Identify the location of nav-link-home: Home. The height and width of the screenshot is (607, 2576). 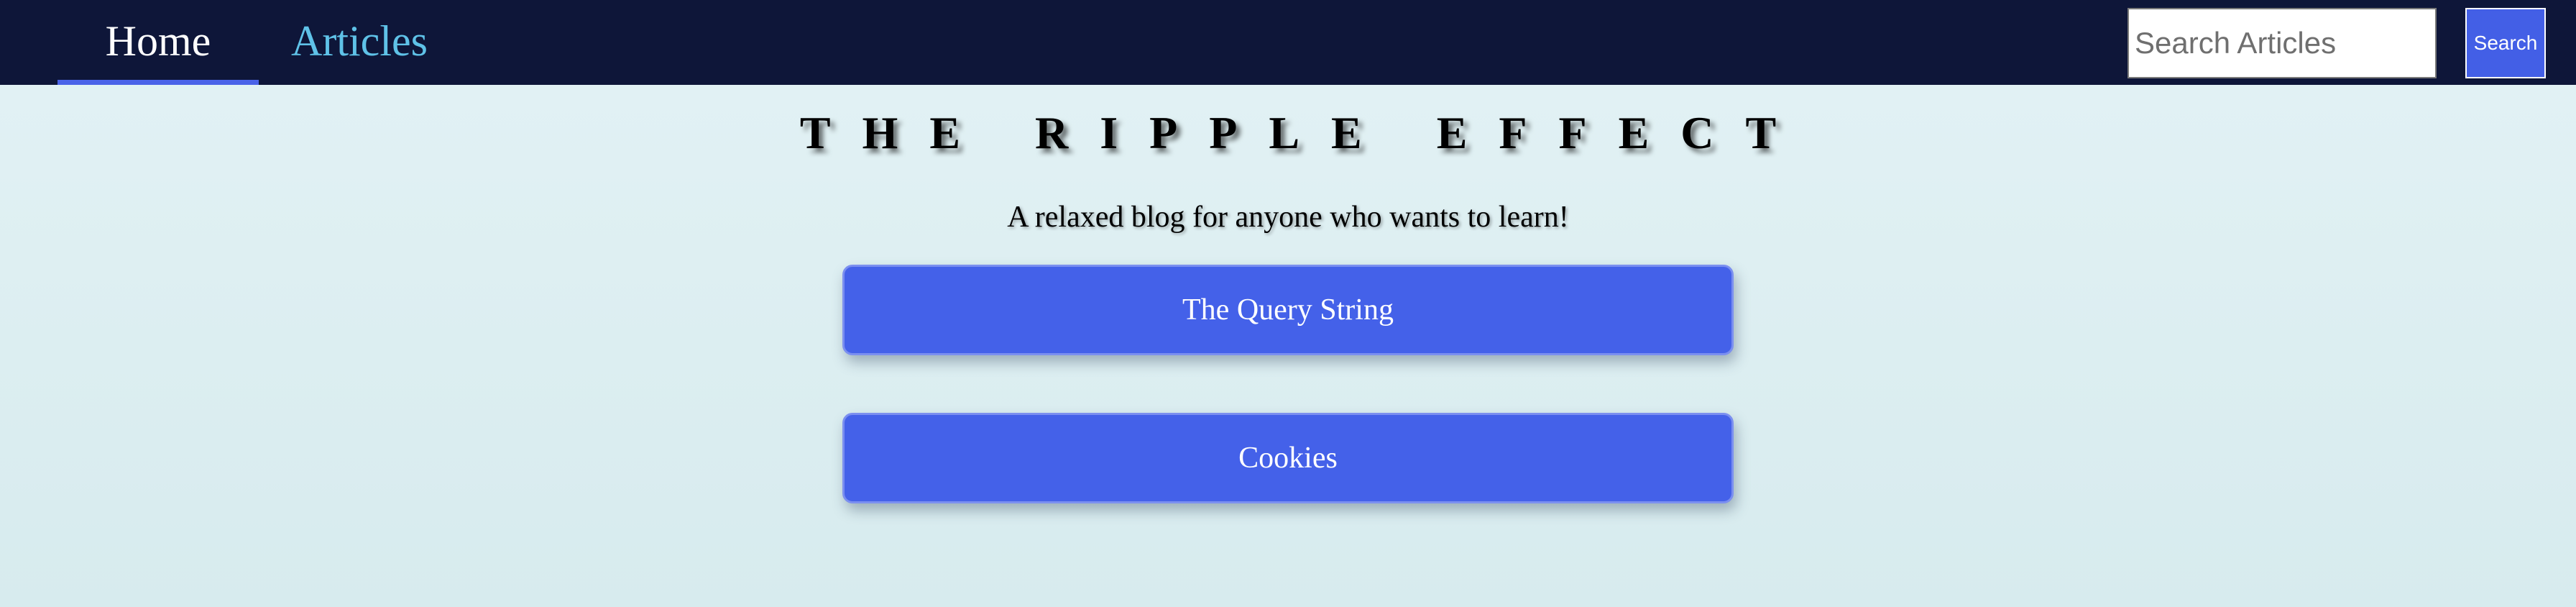
(158, 42).